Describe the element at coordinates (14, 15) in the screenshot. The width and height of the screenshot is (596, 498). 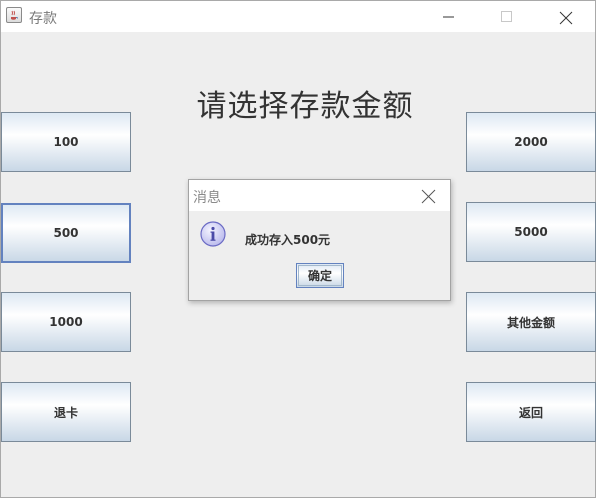
I see `java-cup-icon` at that location.